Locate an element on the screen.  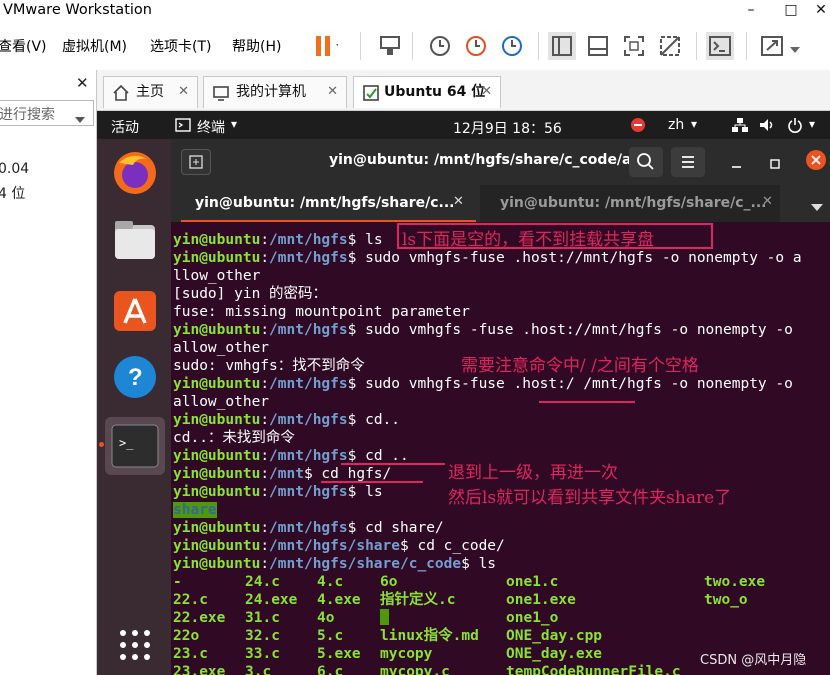
show-apps-icon is located at coordinates (135, 647).